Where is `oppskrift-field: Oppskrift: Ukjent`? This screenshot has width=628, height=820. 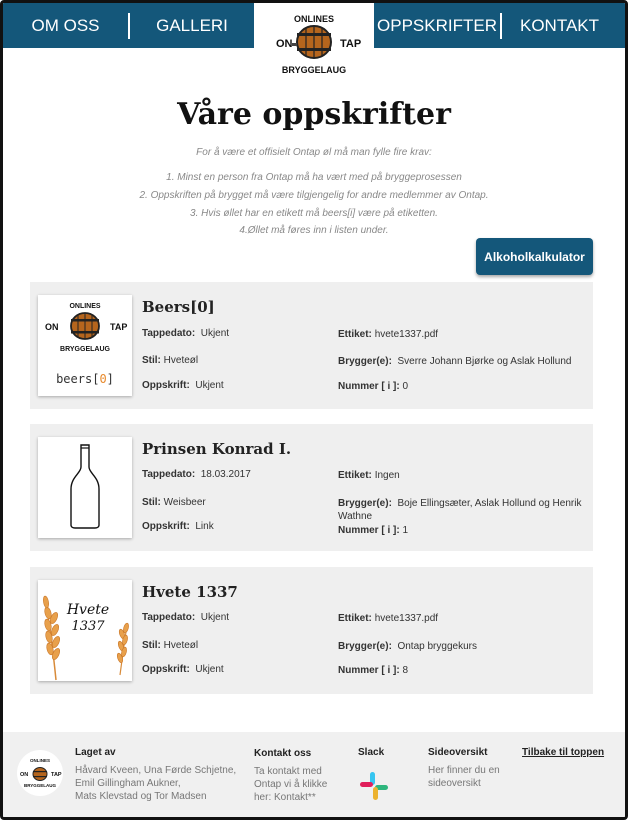
oppskrift-field: Oppskrift: Ukjent is located at coordinates (183, 385).